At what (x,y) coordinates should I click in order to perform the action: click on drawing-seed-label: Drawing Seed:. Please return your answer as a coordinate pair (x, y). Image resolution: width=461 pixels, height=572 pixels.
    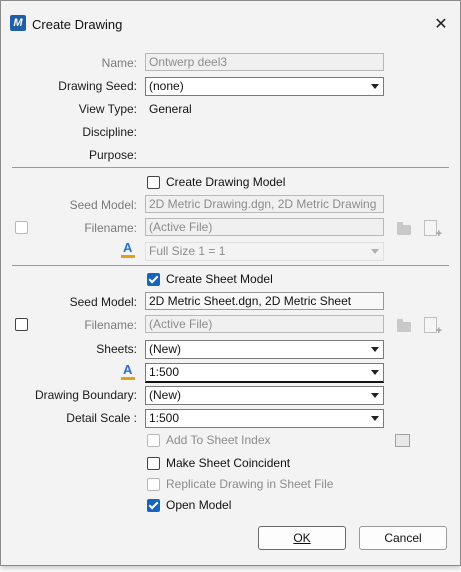
    Looking at the image, I should click on (97, 86).